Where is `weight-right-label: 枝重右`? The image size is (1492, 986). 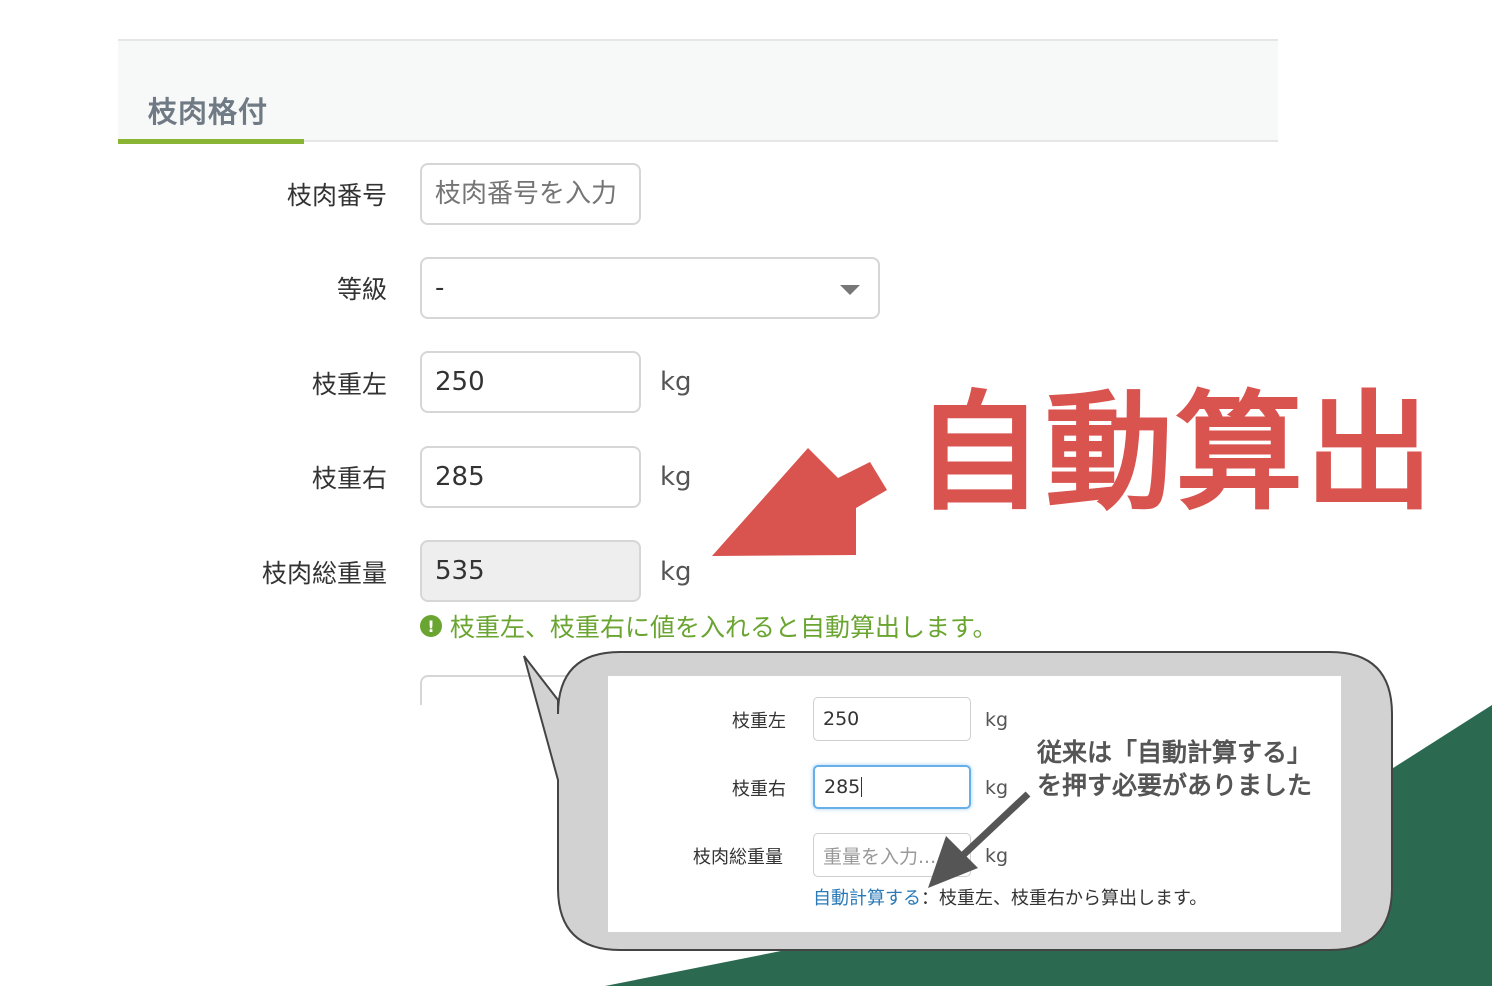 weight-right-label: 枝重右 is located at coordinates (349, 478).